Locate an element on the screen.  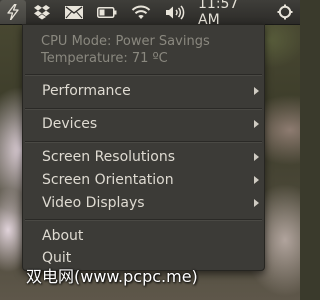
wifi-icon is located at coordinates (141, 12).